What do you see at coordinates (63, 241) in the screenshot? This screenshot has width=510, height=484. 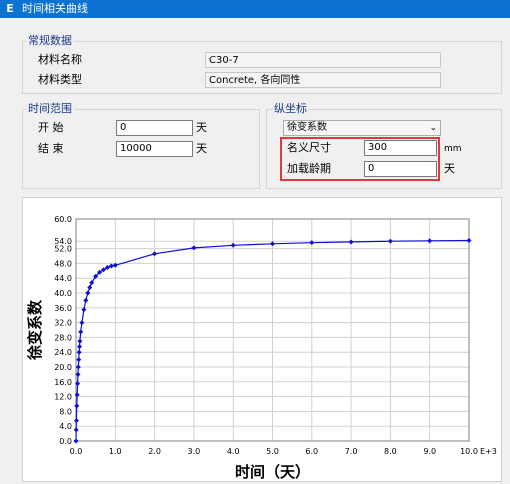 I see `y-tick-label: 54.0` at bounding box center [63, 241].